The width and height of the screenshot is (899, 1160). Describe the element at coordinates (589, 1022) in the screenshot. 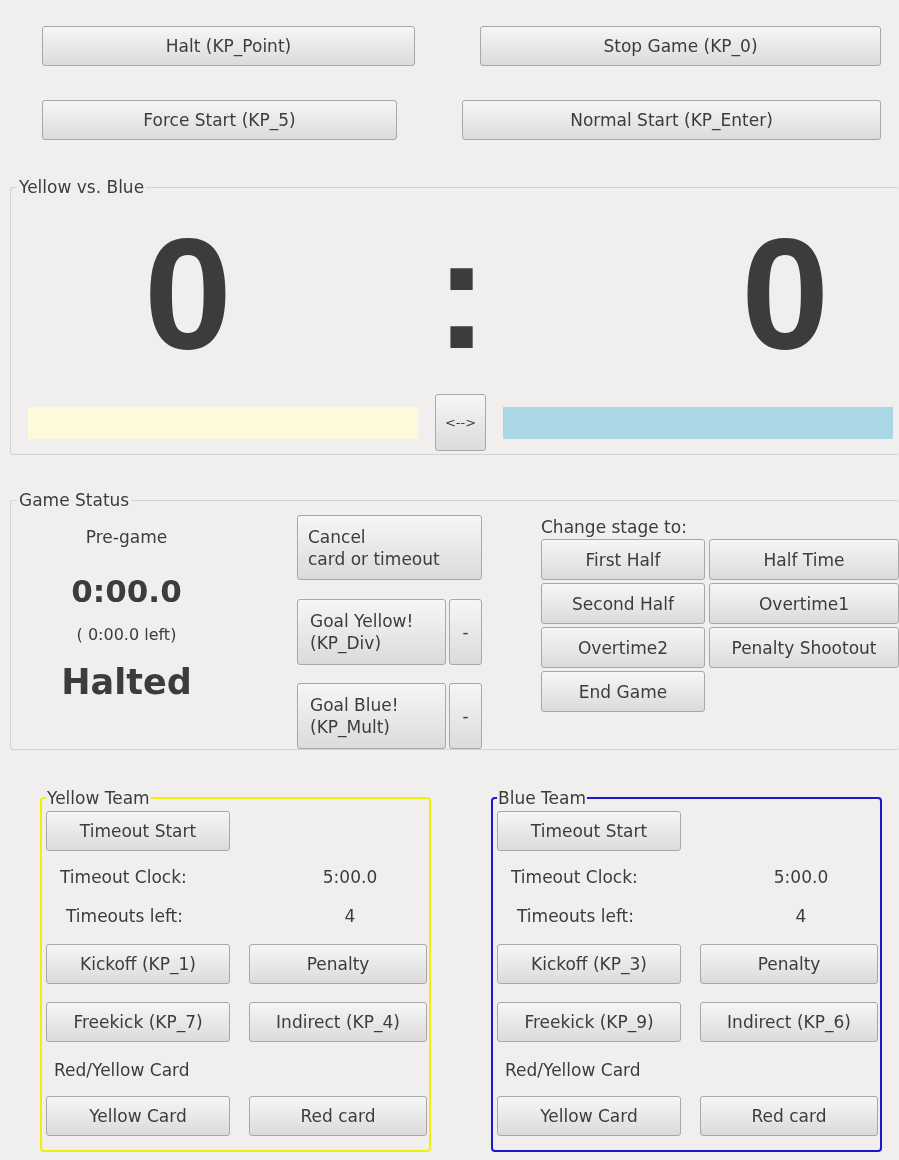

I see `action-button: Freekick (KP_9)` at that location.